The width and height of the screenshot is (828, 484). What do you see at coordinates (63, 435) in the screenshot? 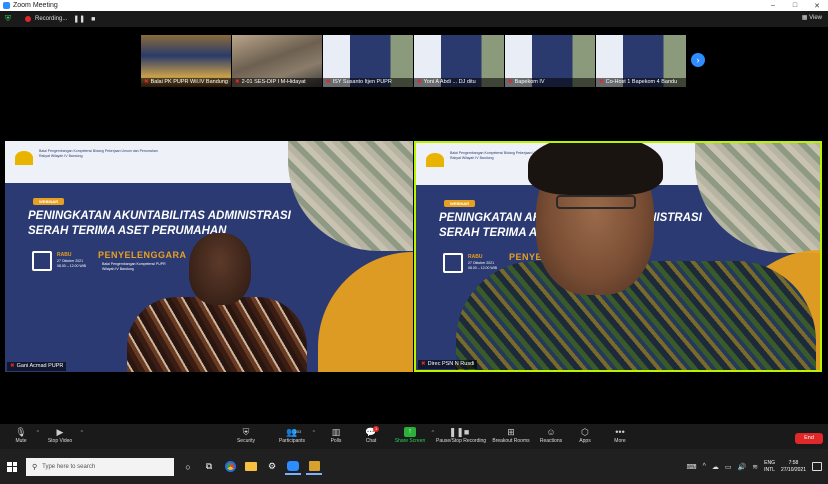
I see `stop-video-button: ▶ Stop Video ^` at bounding box center [63, 435].